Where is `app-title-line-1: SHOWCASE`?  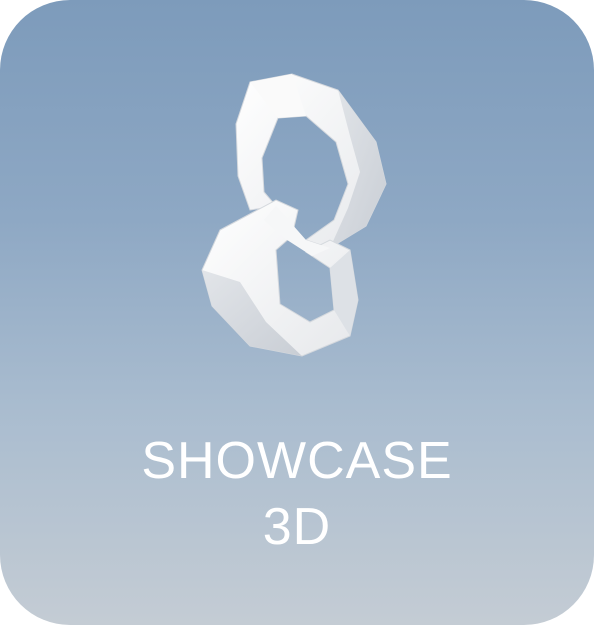 app-title-line-1: SHOWCASE is located at coordinates (297, 461).